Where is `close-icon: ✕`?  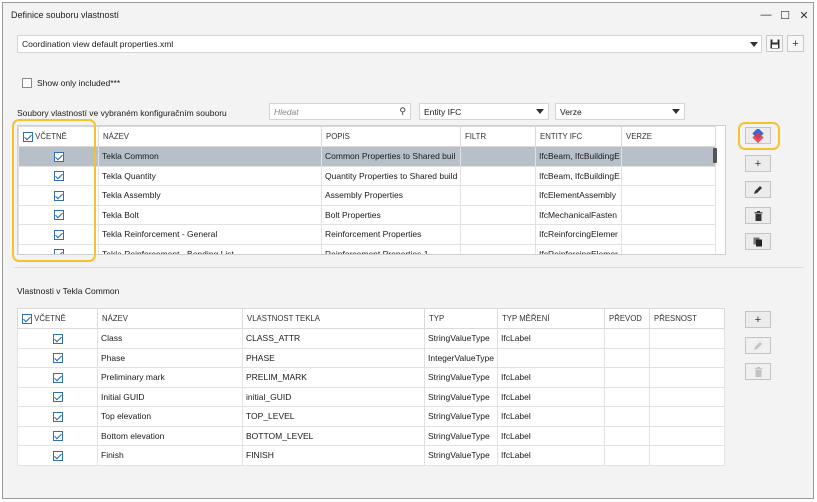
close-icon: ✕ is located at coordinates (804, 15).